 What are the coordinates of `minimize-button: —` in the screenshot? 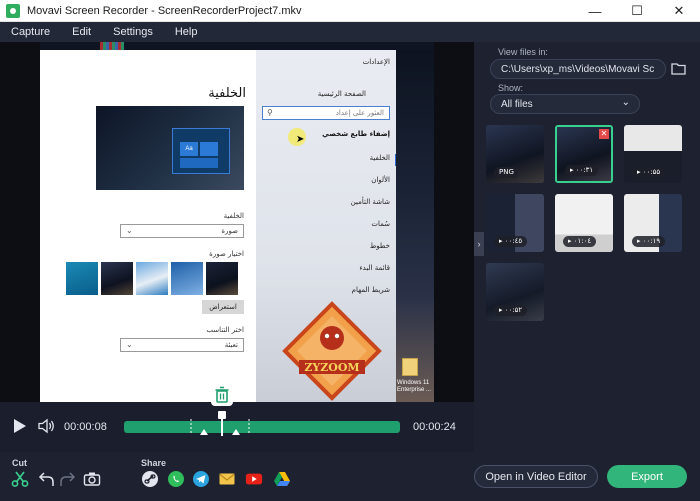 It's located at (595, 11).